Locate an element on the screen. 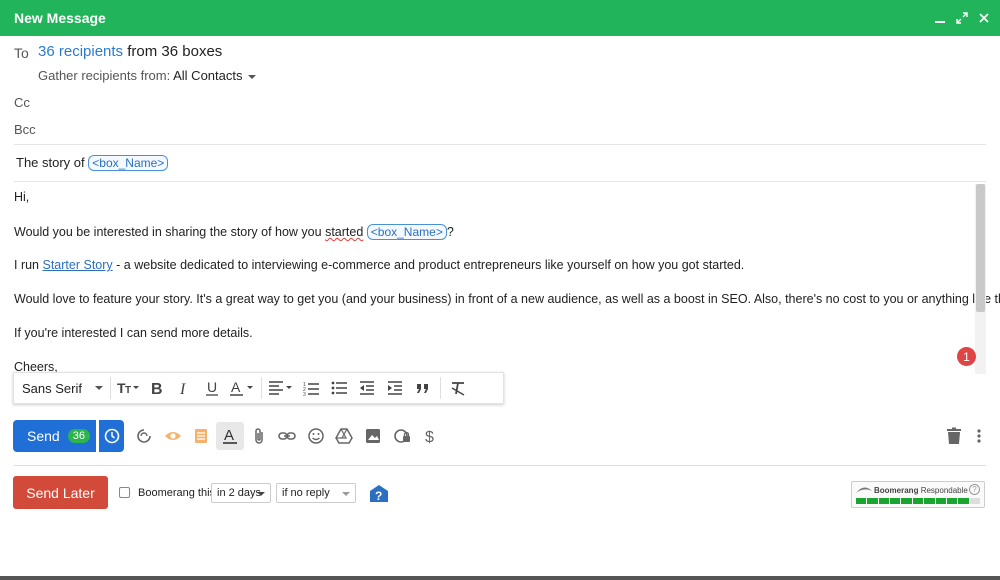 The height and width of the screenshot is (580, 1000). link-icon is located at coordinates (287, 436).